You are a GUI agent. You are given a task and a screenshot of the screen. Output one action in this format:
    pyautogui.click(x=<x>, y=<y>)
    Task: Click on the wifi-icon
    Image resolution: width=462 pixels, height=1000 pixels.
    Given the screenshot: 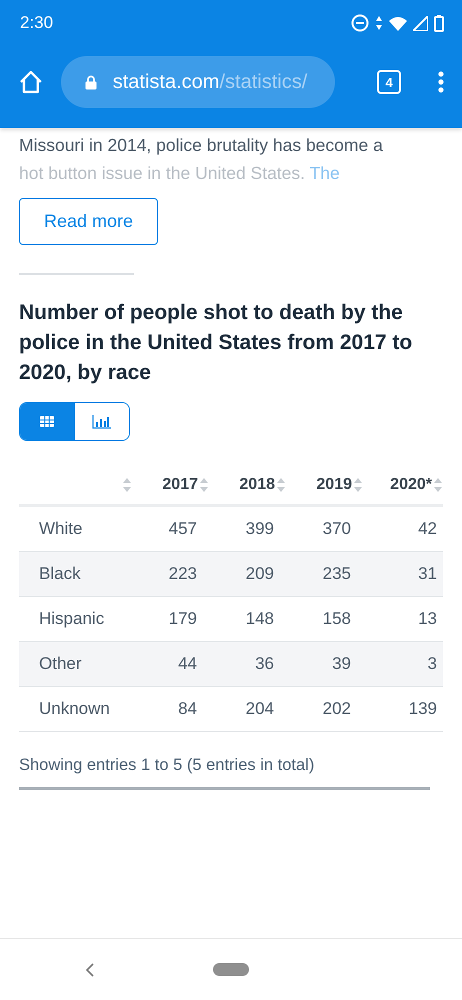 What is the action you would take?
    pyautogui.click(x=398, y=23)
    